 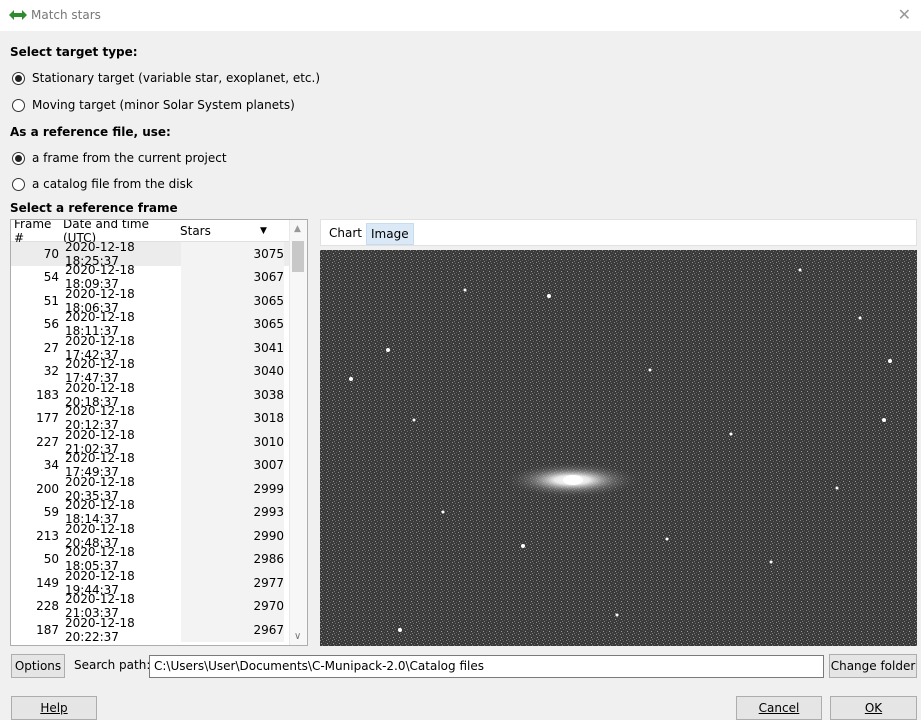 I want to click on frame-stars: 3067, so click(x=232, y=277).